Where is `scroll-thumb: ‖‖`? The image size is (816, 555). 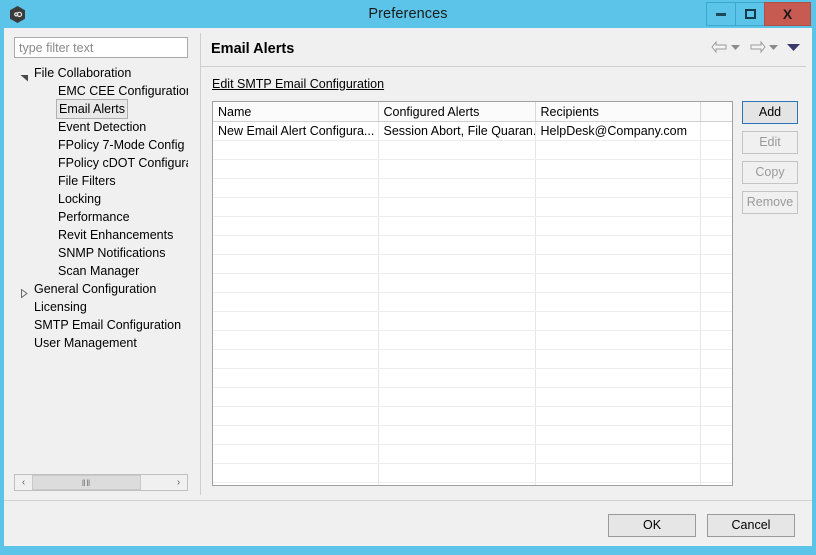
scroll-thumb: ‖‖ is located at coordinates (86, 482).